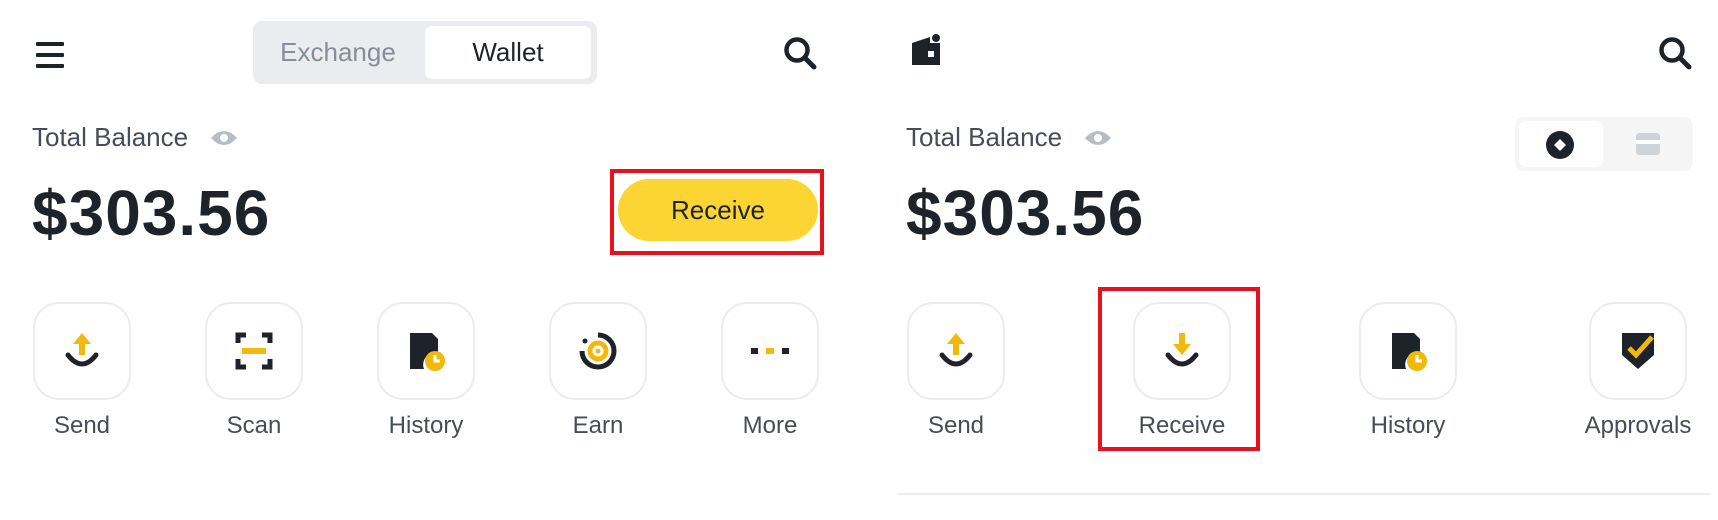 This screenshot has height=520, width=1718. I want to click on view-toggle, so click(1604, 144).